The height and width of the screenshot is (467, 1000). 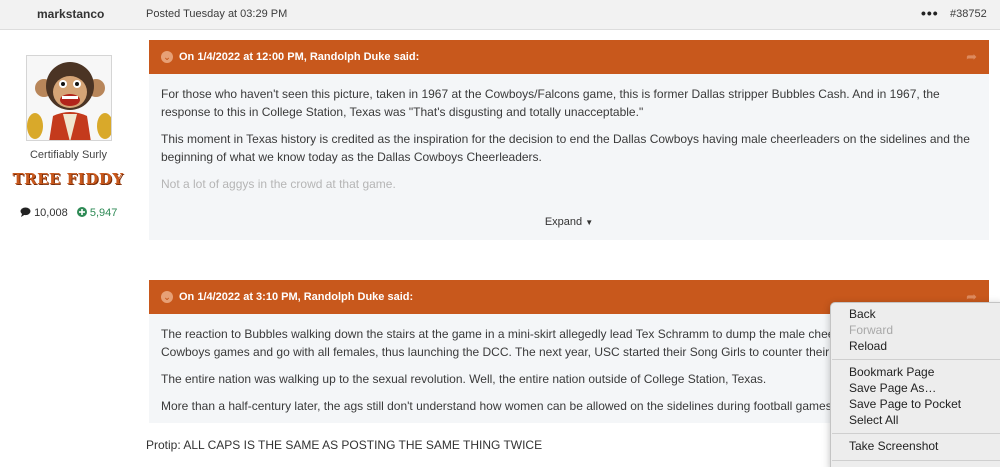 What do you see at coordinates (27, 213) in the screenshot?
I see `comment-icon` at bounding box center [27, 213].